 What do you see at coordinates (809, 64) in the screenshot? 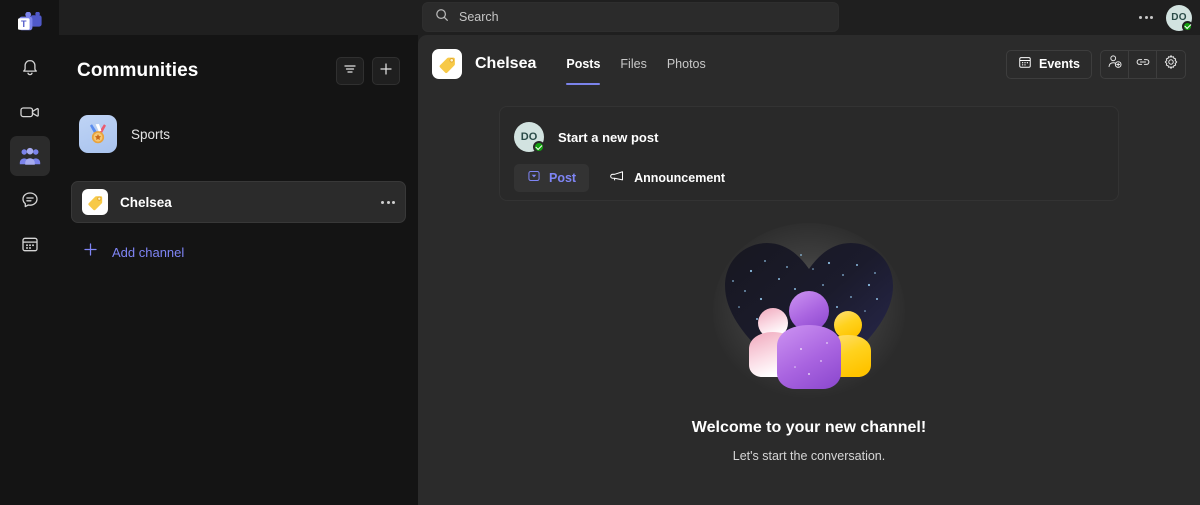
I see `channel-header: Chelsea Posts Files Photos Events` at bounding box center [809, 64].